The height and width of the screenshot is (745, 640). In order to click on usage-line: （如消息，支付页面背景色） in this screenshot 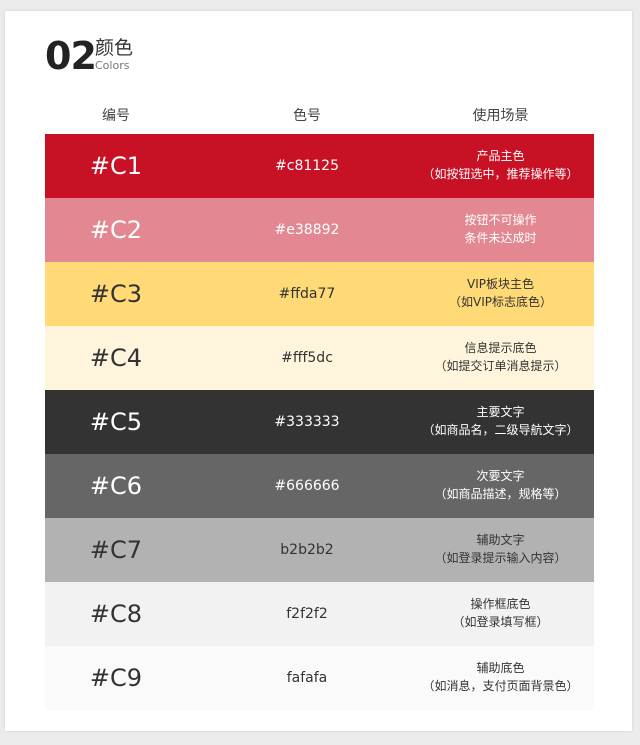, I will do `click(500, 686)`.